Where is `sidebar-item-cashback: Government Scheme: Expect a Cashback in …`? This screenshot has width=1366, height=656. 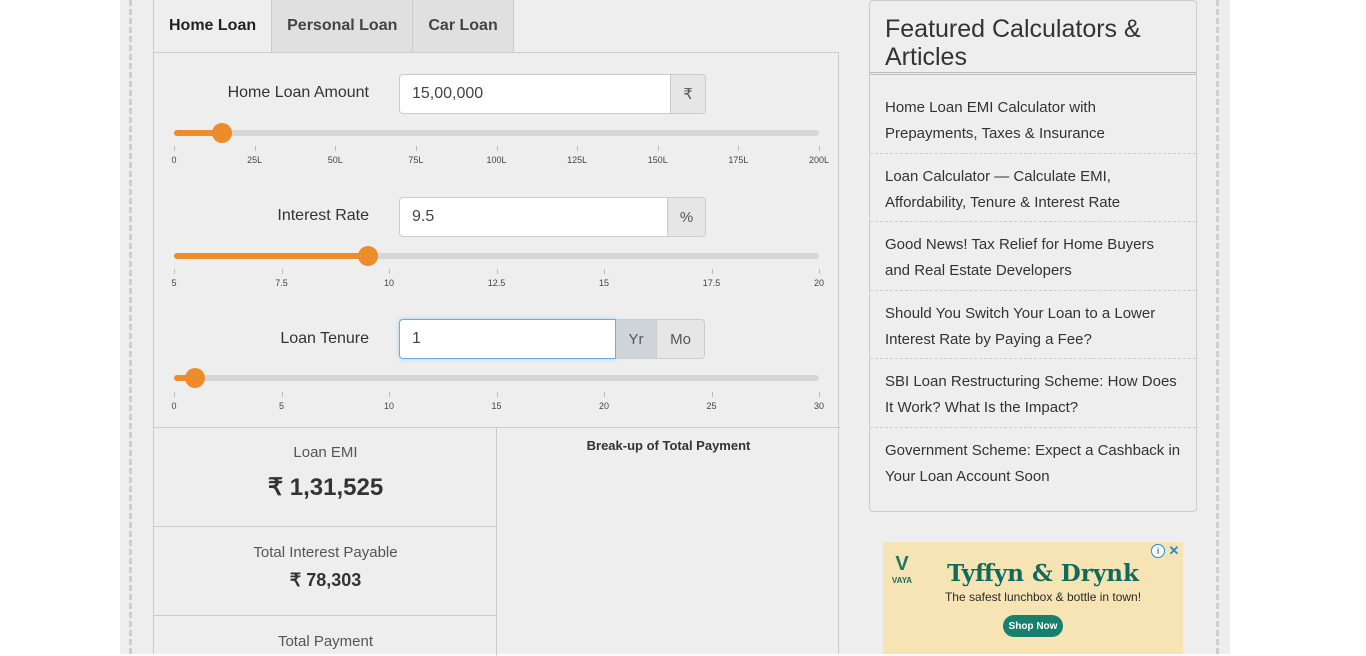
sidebar-item-cashback: Government Scheme: Expect a Cashback in … is located at coordinates (1033, 462).